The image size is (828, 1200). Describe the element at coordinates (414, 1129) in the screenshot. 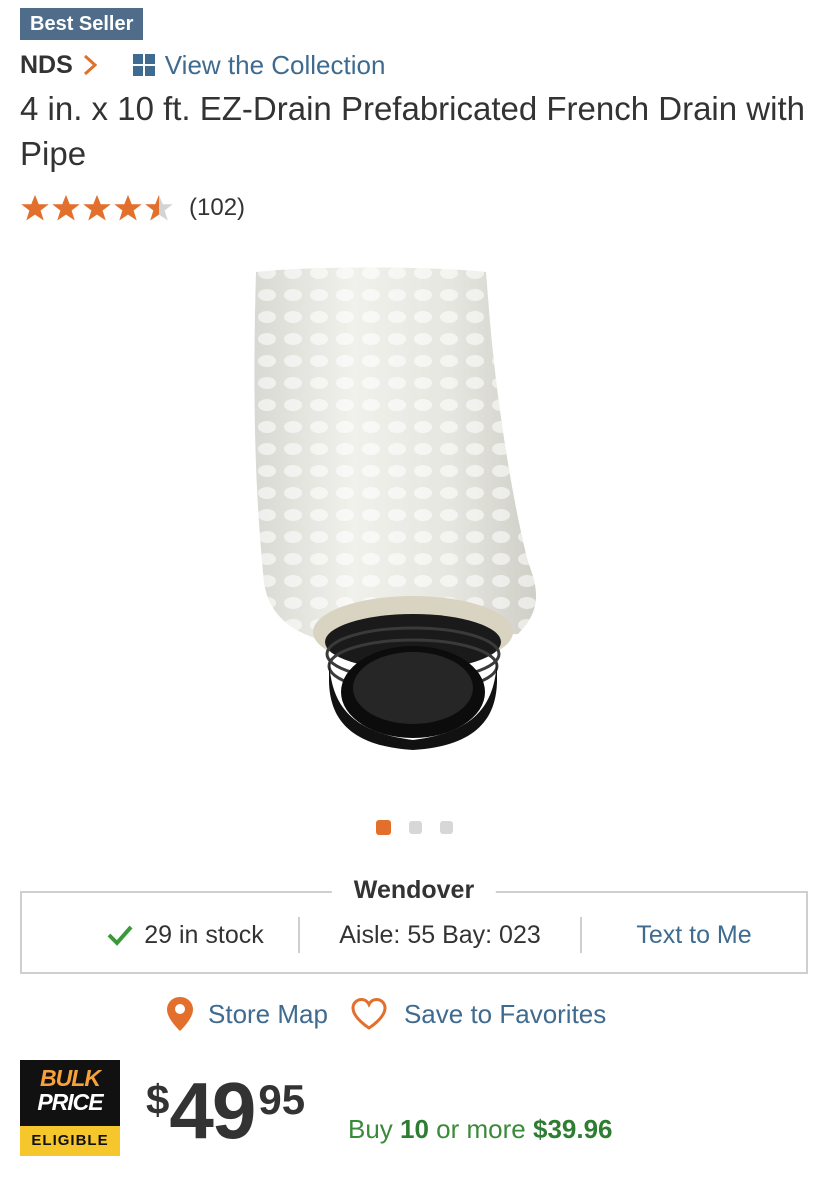

I see `bulk-offer-quantity: 10` at that location.